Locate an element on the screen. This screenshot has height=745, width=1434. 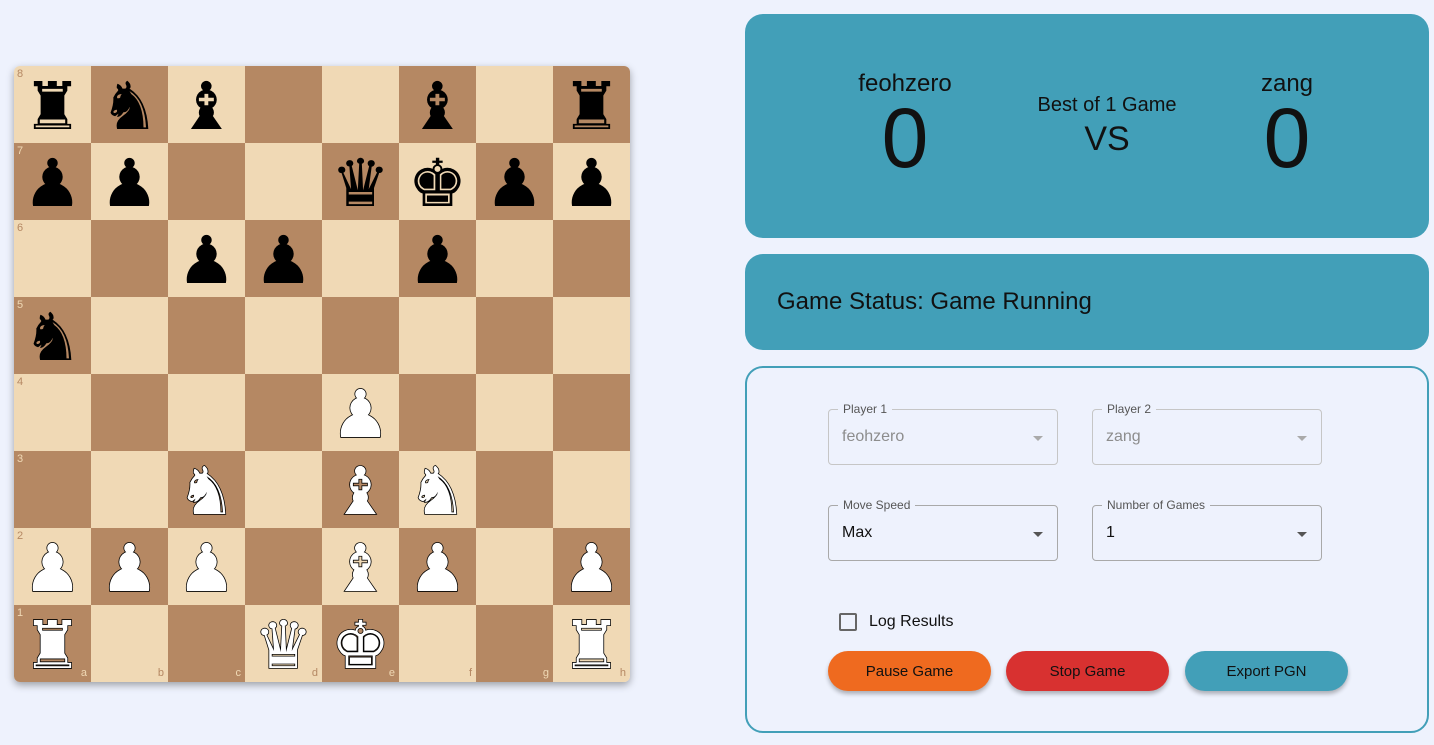
square-h8: ♜ is located at coordinates (591, 104).